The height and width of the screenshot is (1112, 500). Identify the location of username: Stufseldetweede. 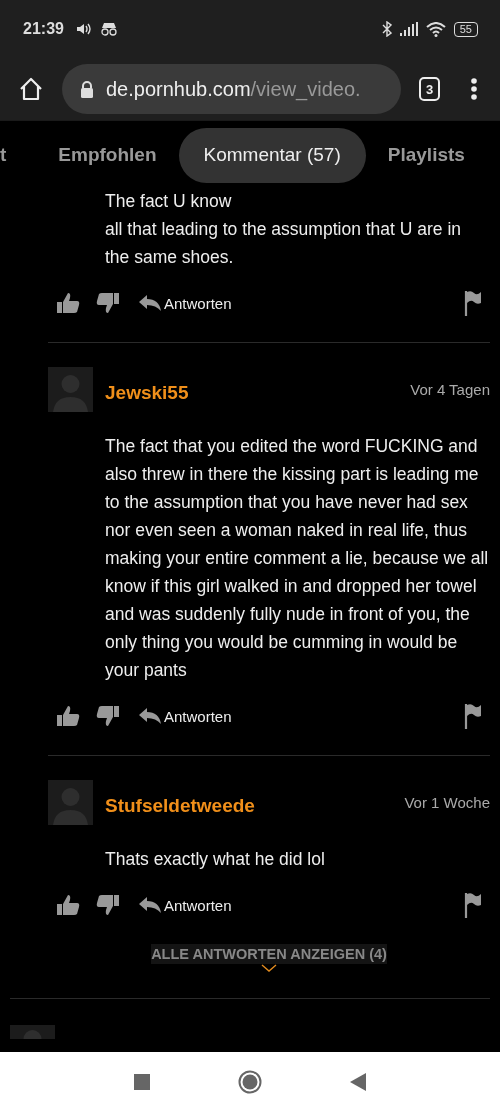
(255, 805).